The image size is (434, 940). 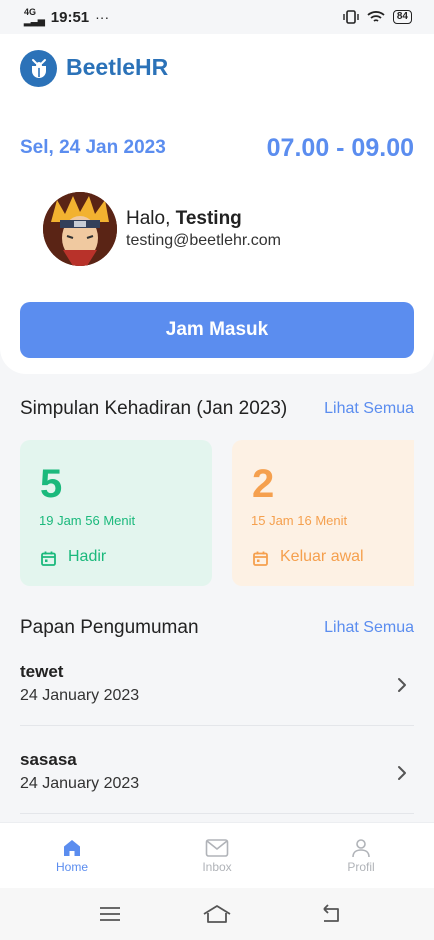 I want to click on wifi-icon, so click(x=376, y=16).